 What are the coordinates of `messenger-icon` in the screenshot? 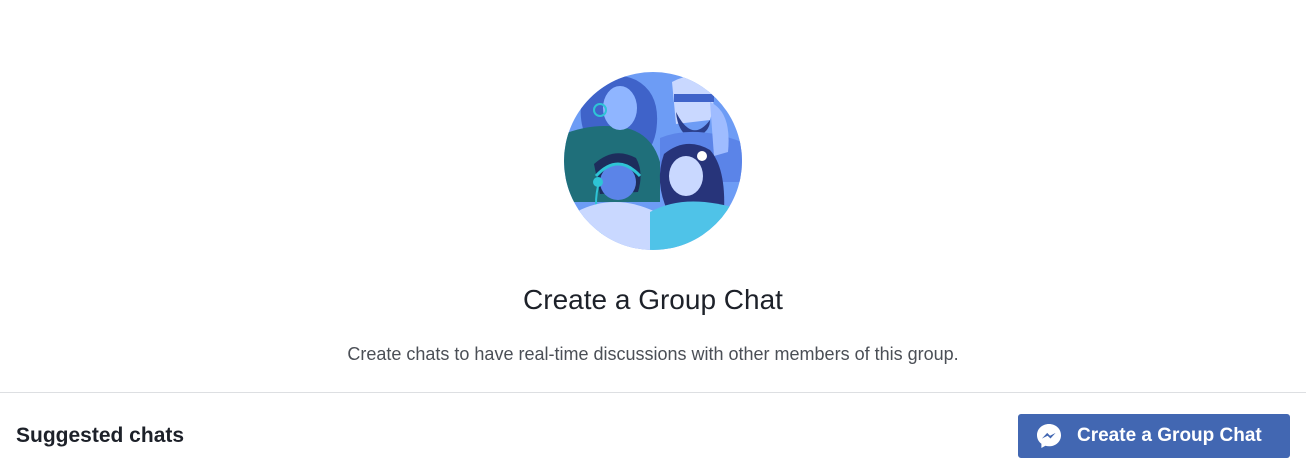 It's located at (1049, 436).